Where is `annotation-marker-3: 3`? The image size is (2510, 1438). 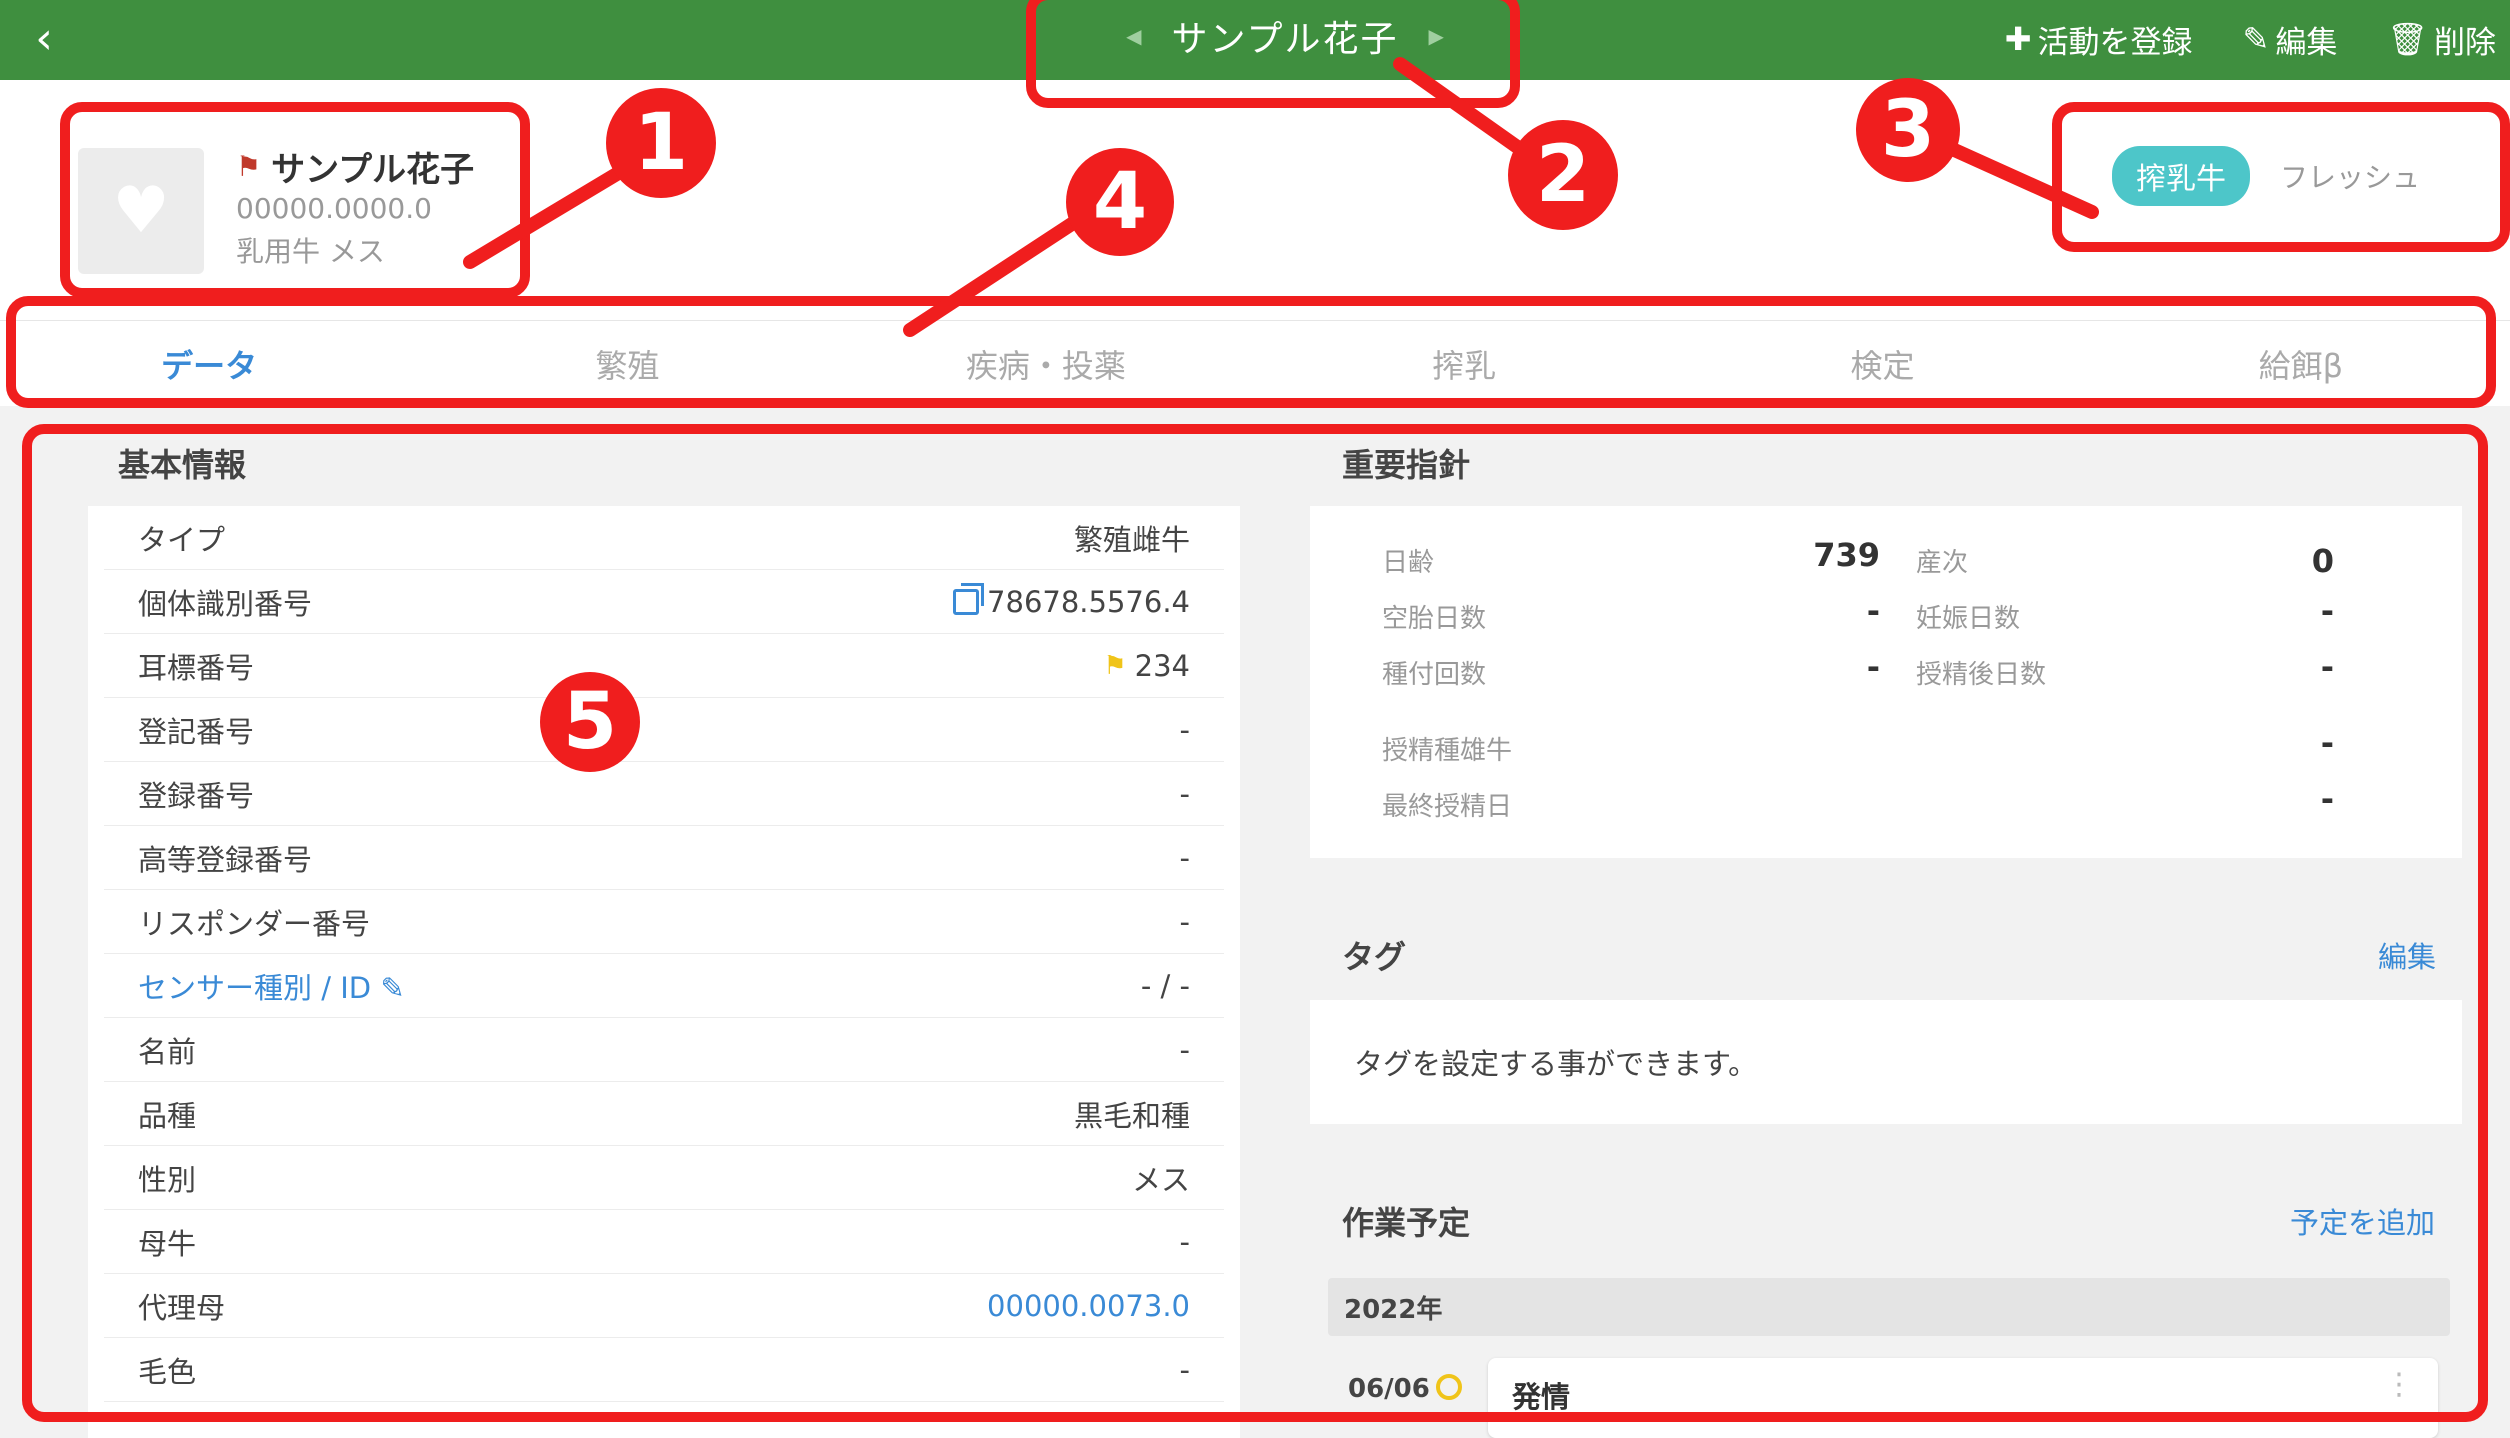
annotation-marker-3: 3 is located at coordinates (1908, 130).